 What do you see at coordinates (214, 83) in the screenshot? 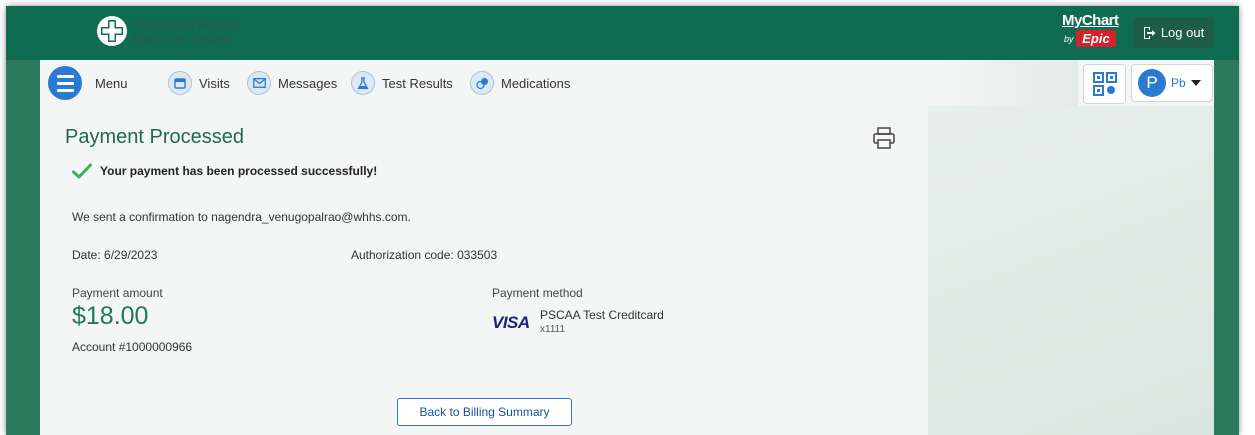
I see `nav-item-label: Visits` at bounding box center [214, 83].